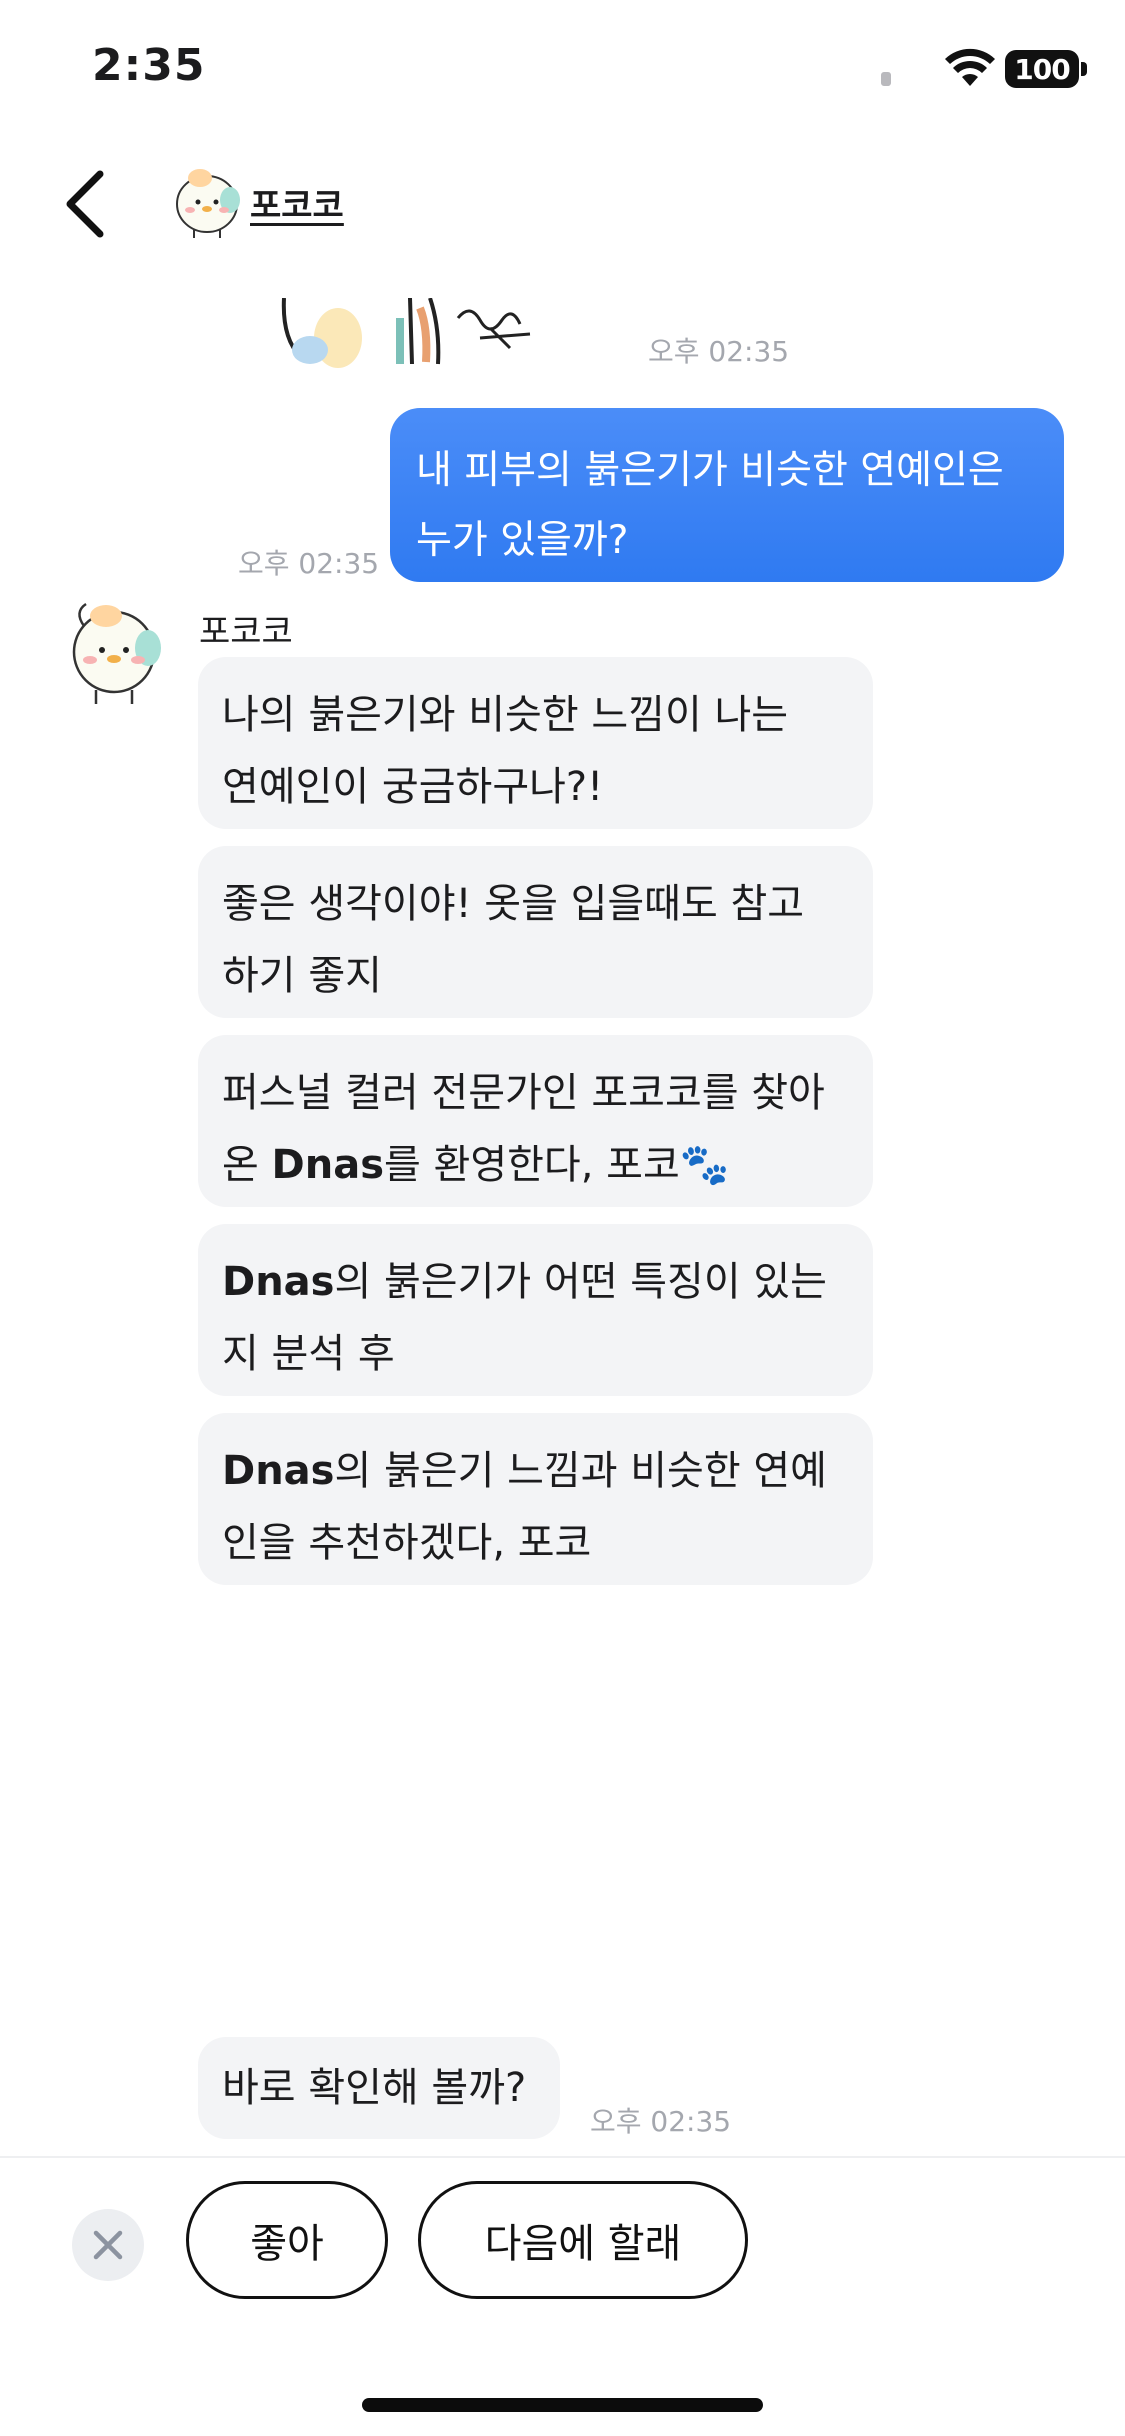 The height and width of the screenshot is (2436, 1125). What do you see at coordinates (886, 79) in the screenshot?
I see `status-indicator-dot` at bounding box center [886, 79].